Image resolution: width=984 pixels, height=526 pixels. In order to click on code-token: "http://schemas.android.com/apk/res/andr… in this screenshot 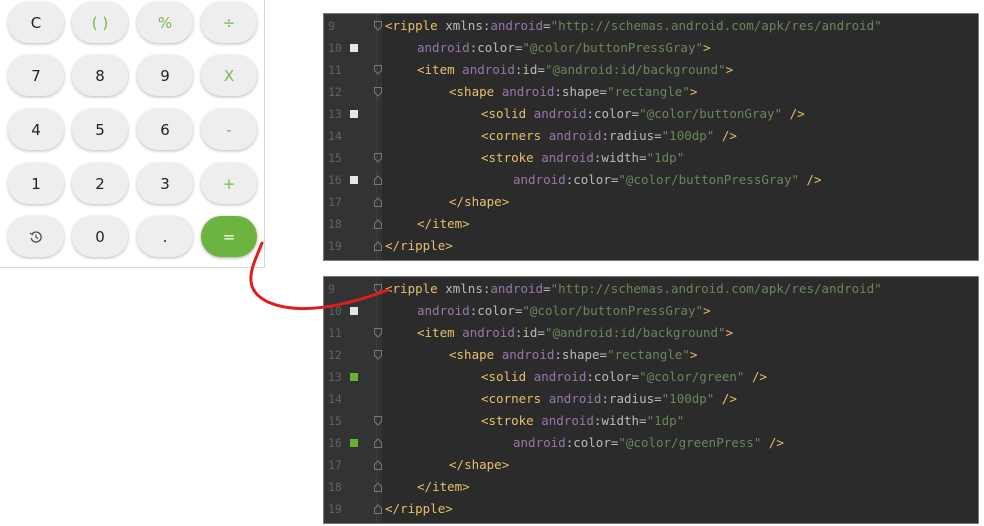, I will do `click(716, 288)`.